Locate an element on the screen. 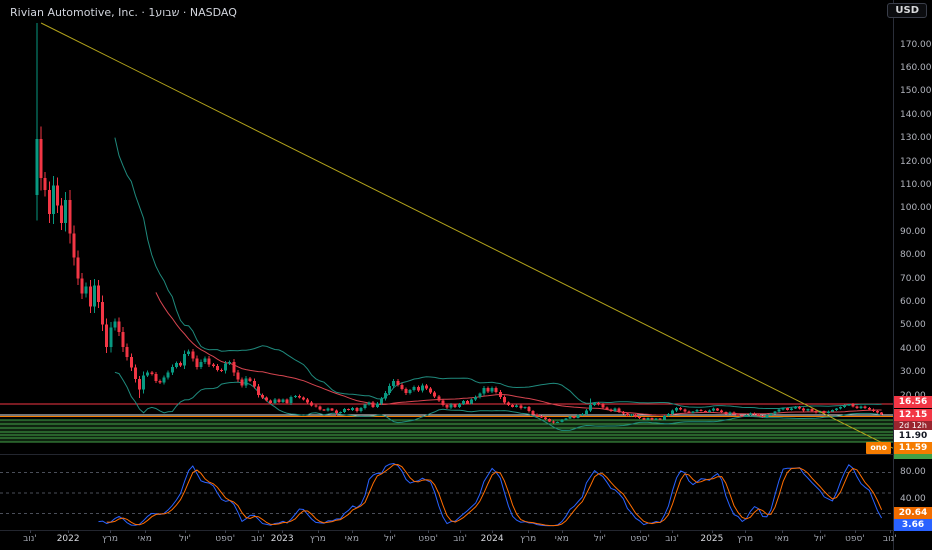  level-badge-orange: 11.59 is located at coordinates (913, 448).